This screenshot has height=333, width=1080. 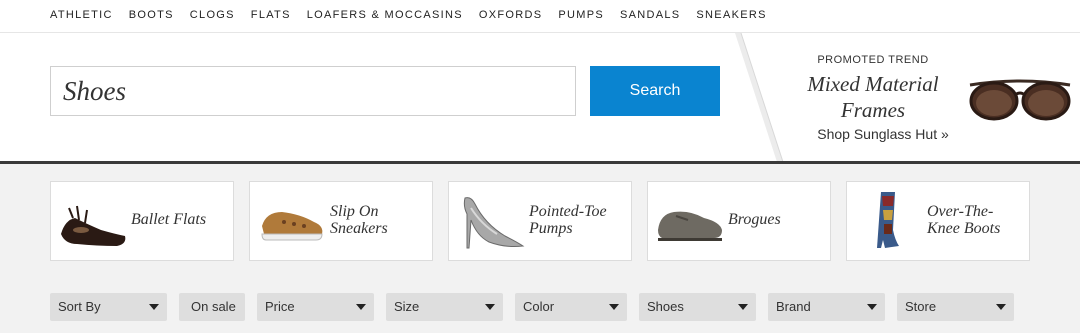 I want to click on brand-dropdown: Brand, so click(x=826, y=307).